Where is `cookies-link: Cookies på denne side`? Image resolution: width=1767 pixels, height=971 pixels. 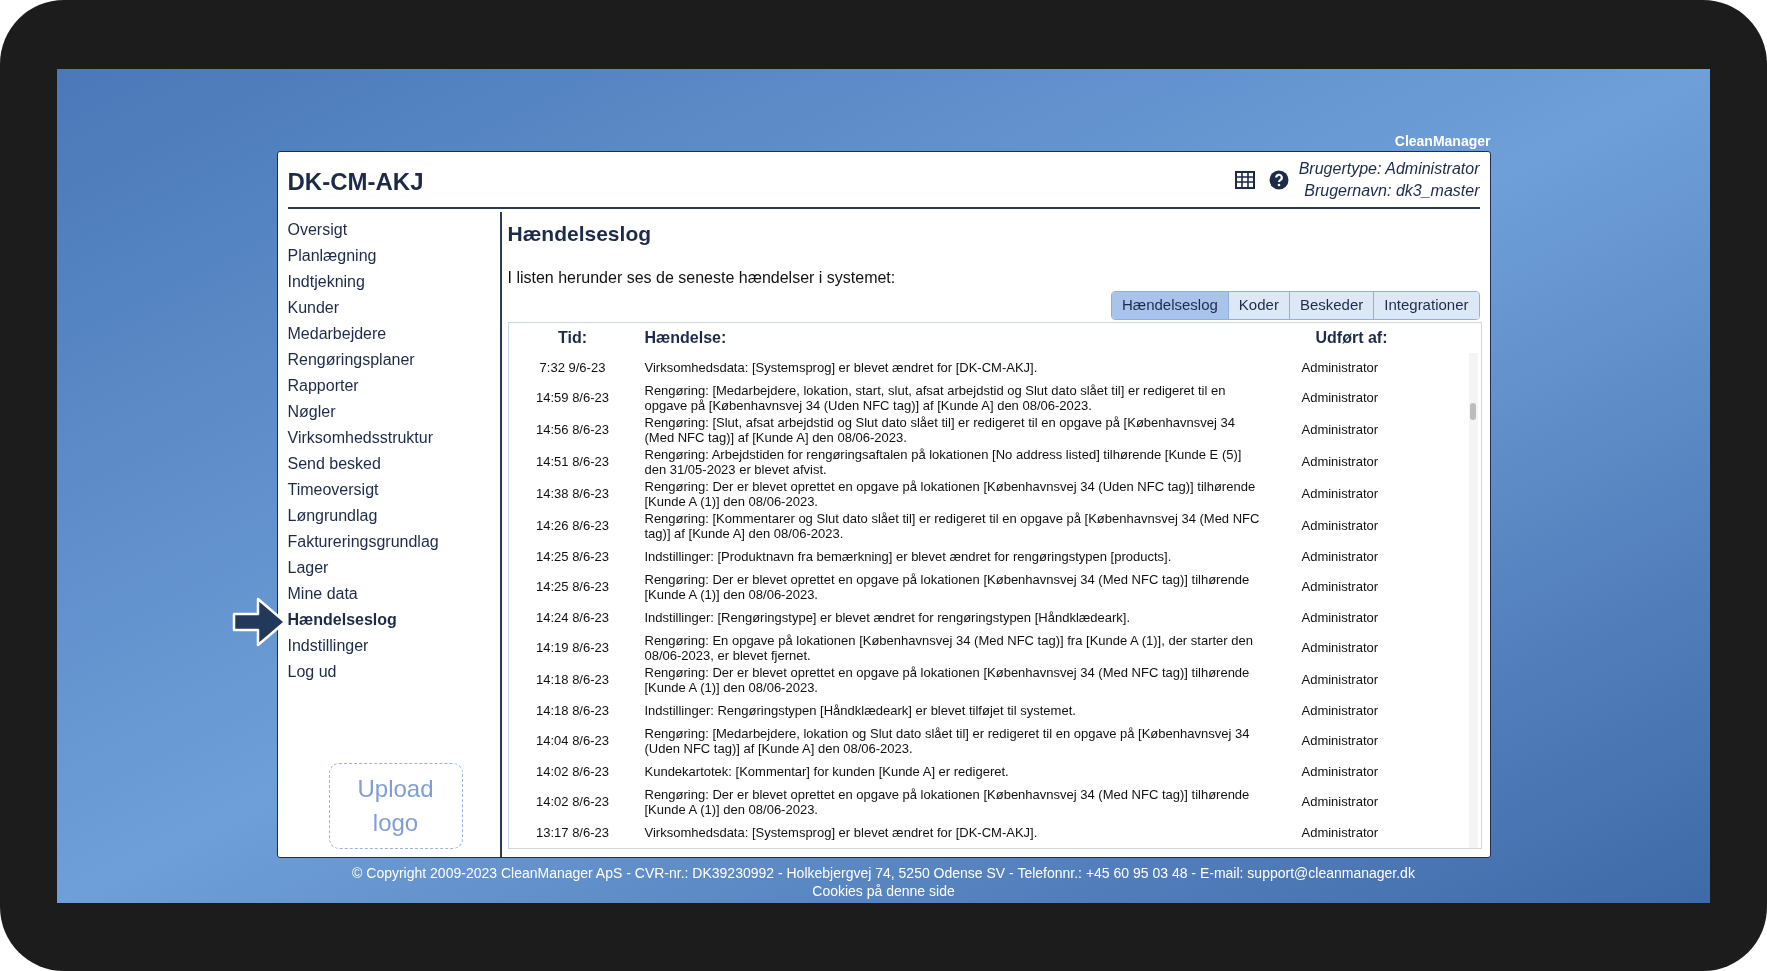
cookies-link: Cookies på denne side is located at coordinates (883, 891).